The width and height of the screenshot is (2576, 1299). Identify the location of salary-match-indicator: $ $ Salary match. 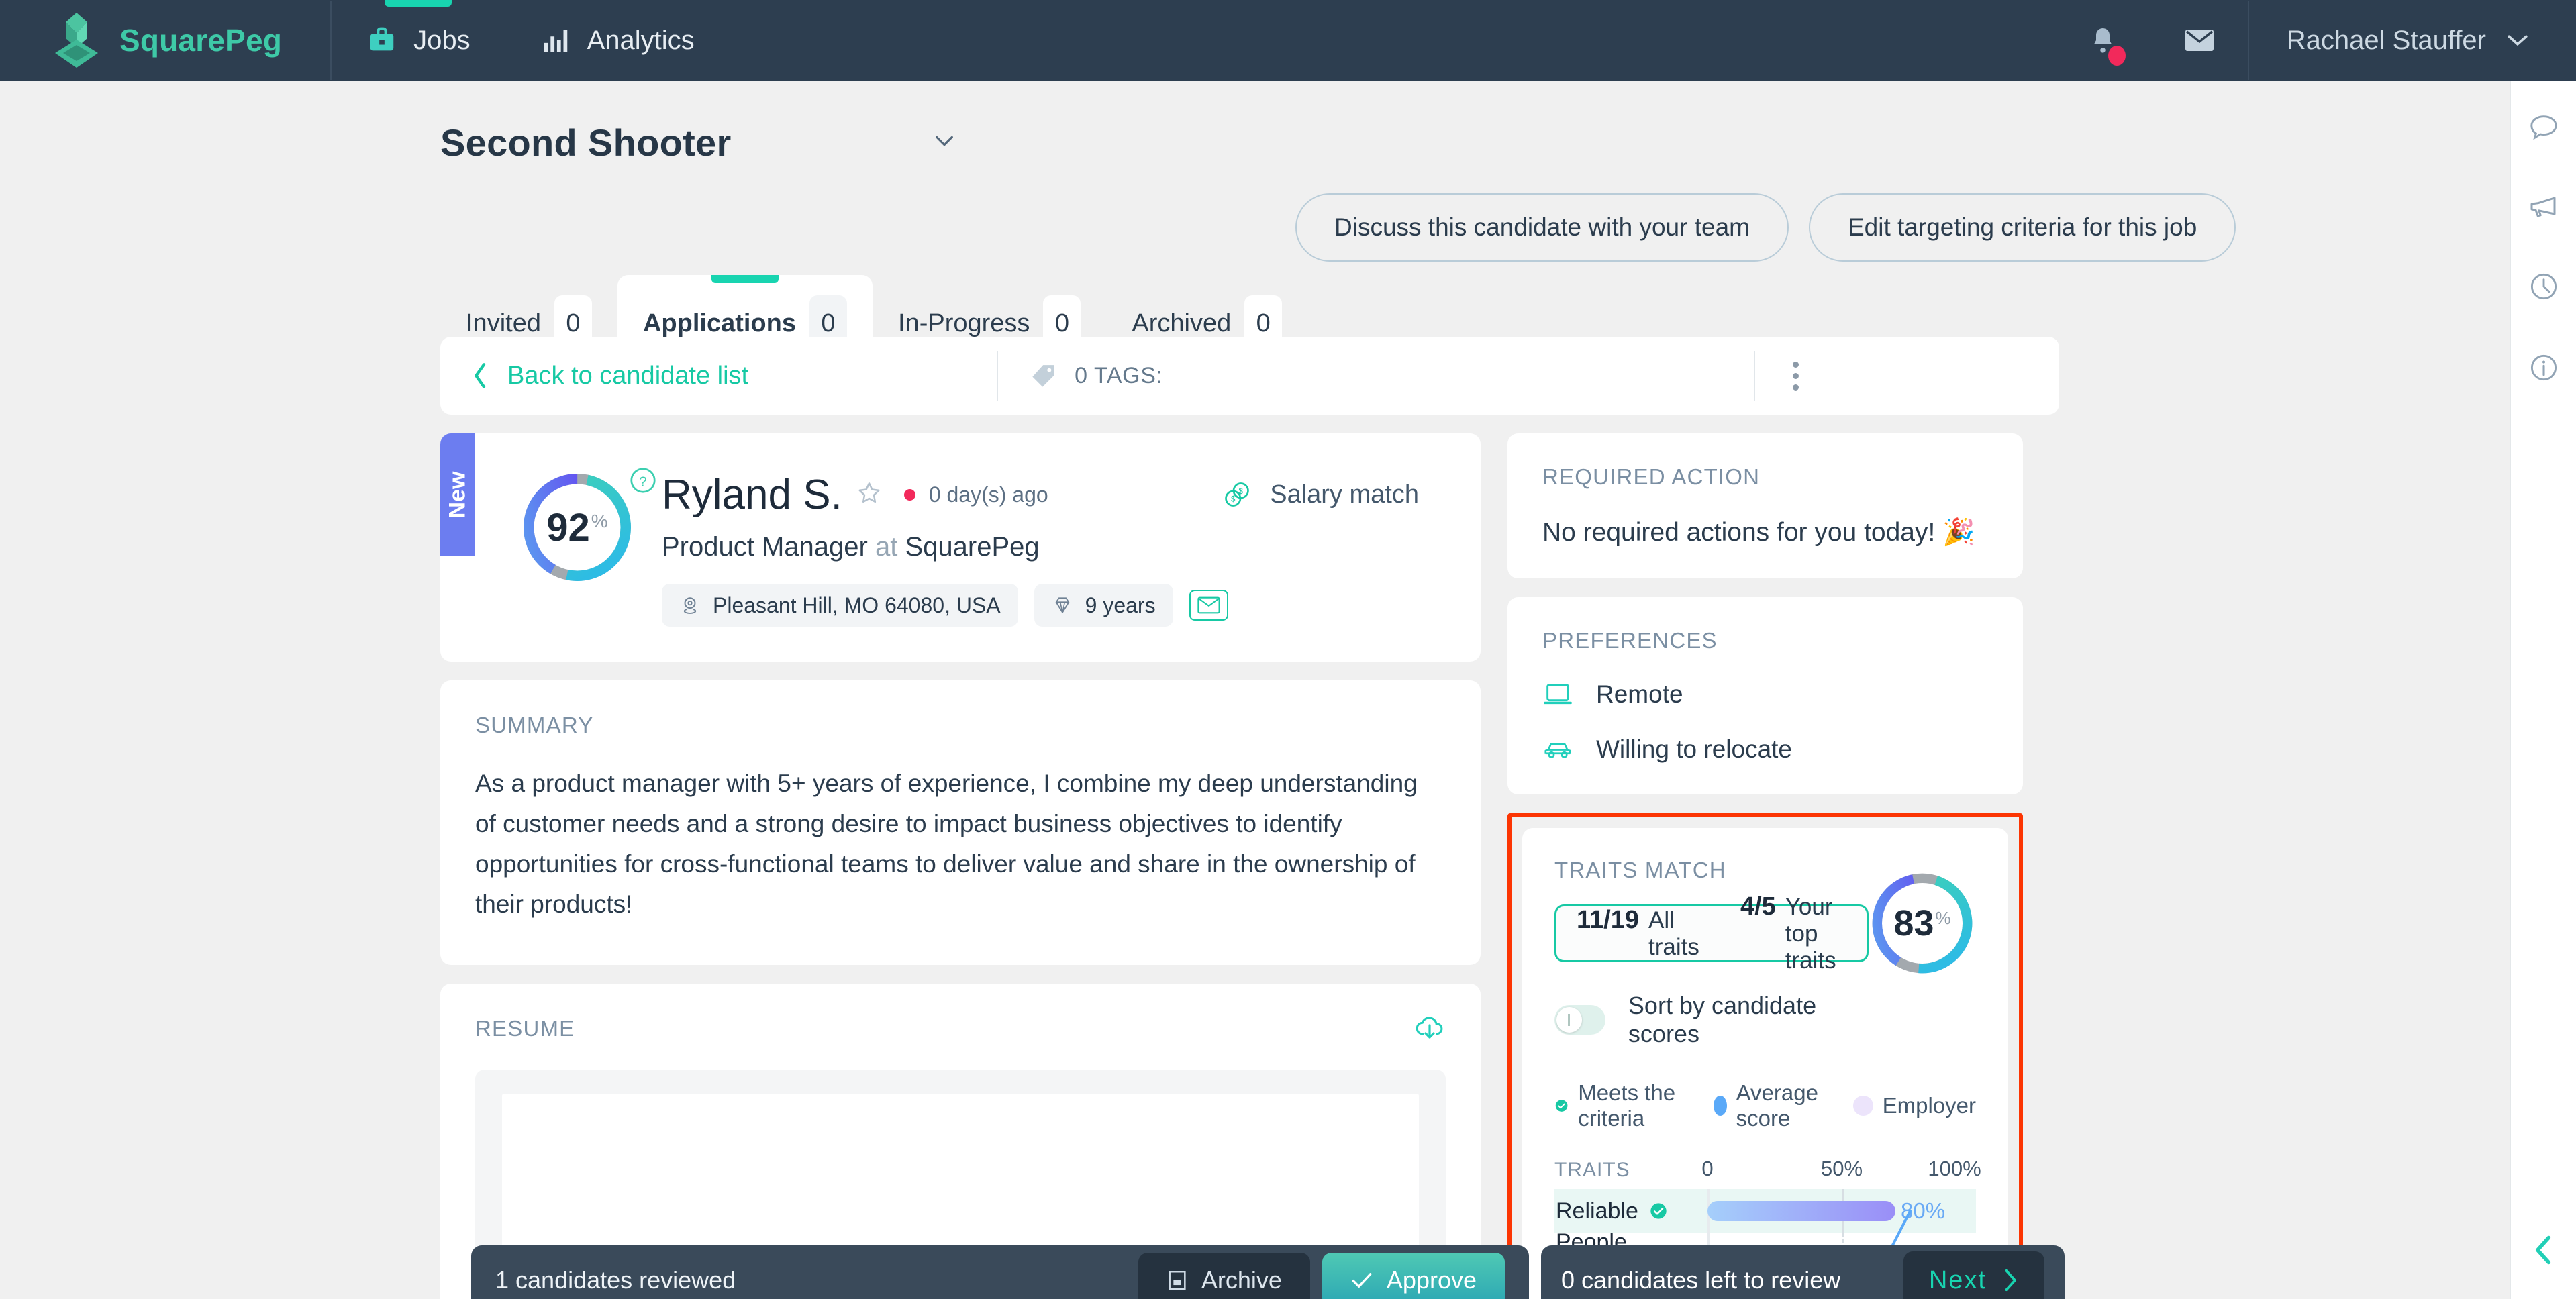
(1320, 494).